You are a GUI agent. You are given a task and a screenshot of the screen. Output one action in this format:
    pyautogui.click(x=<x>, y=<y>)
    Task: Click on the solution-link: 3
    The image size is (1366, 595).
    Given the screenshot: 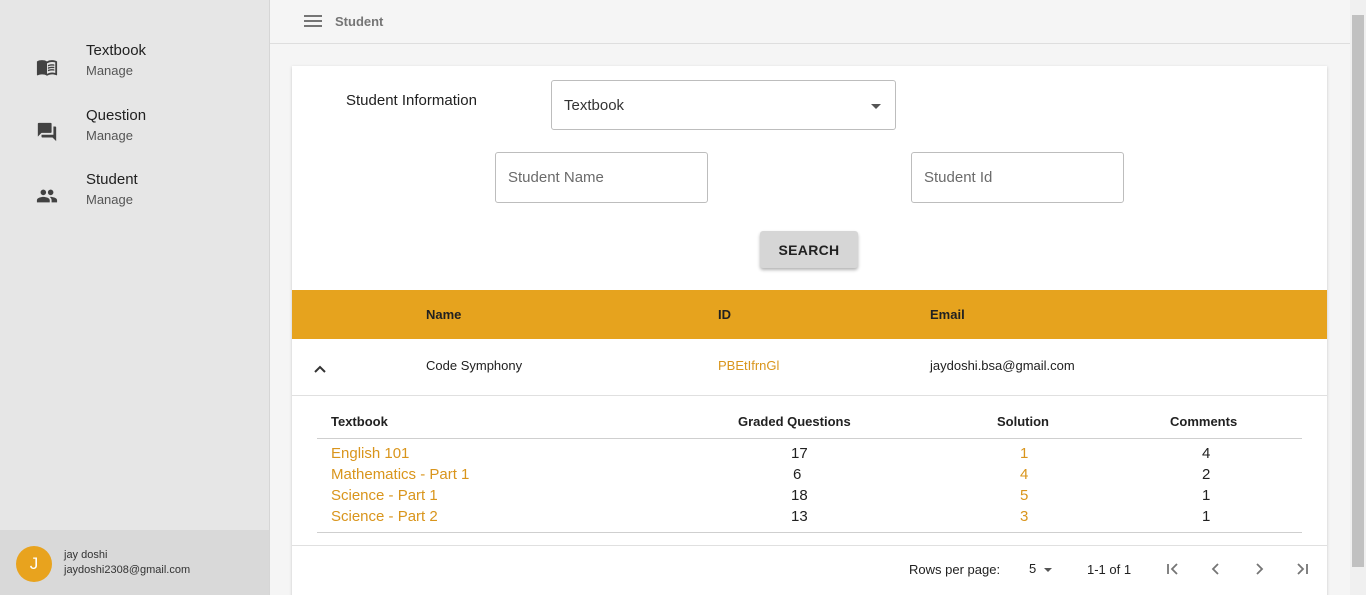 What is the action you would take?
    pyautogui.click(x=1024, y=516)
    